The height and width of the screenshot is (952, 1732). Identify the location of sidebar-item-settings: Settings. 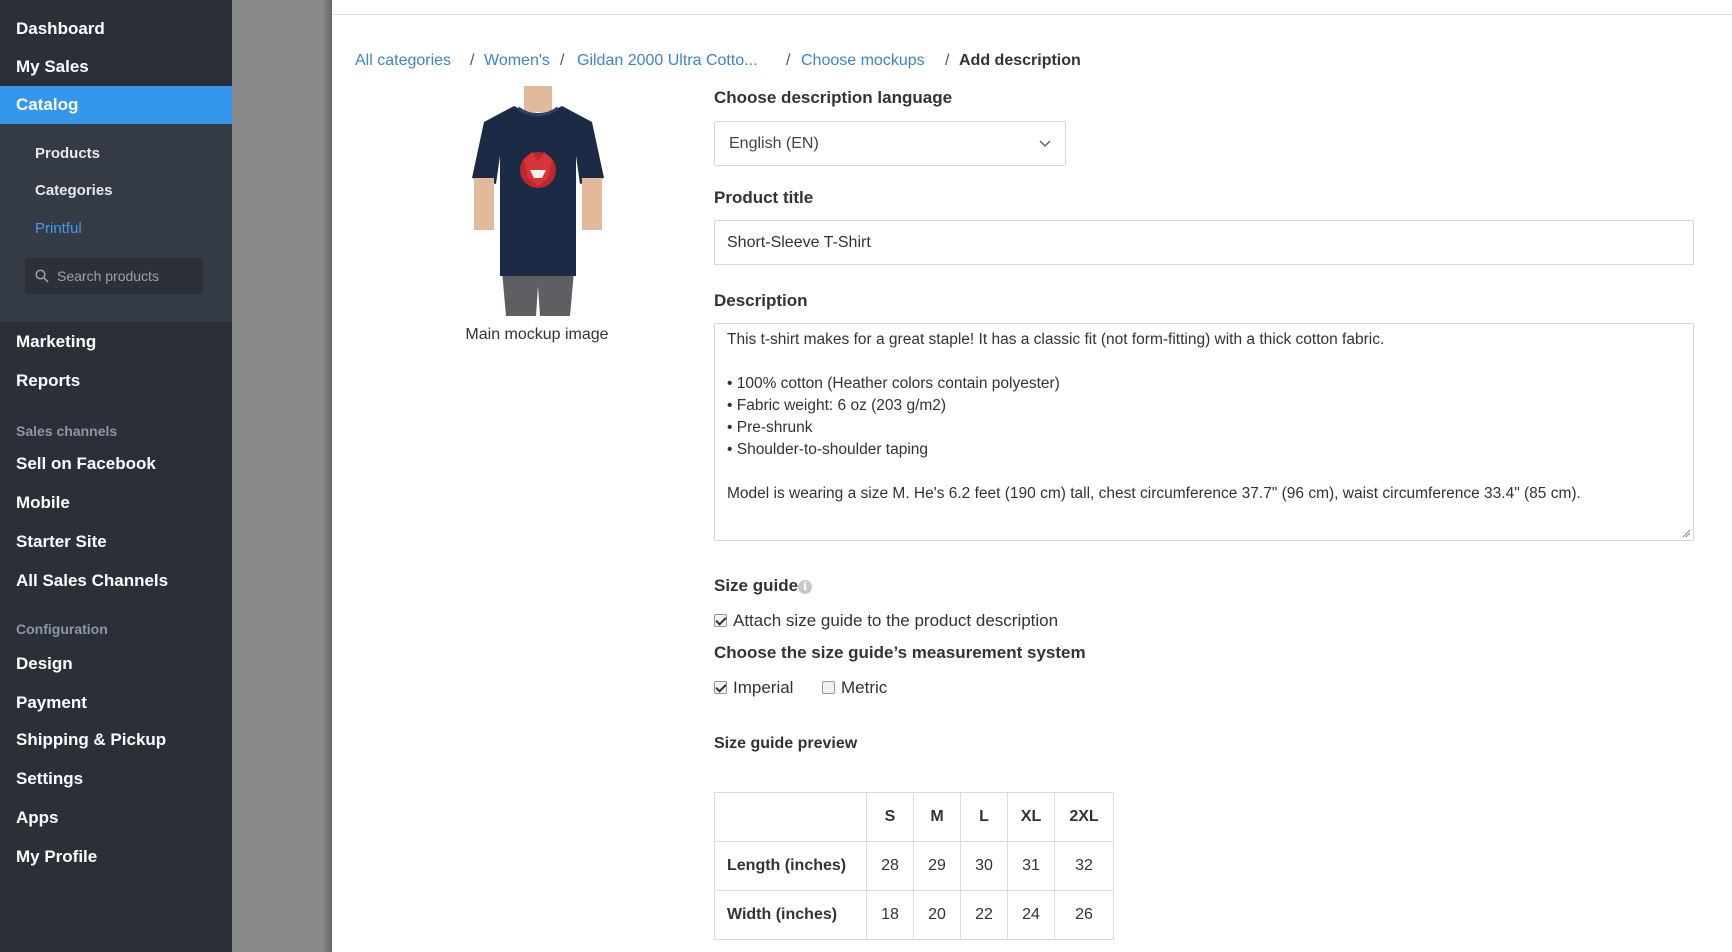
(49, 779).